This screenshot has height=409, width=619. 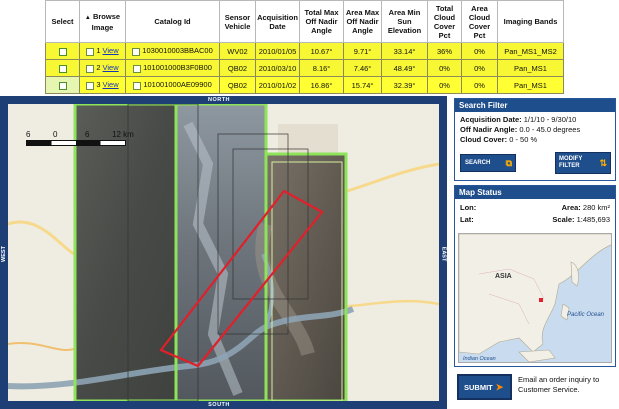 What do you see at coordinates (596, 207) in the screenshot?
I see `area-value: 280 km²` at bounding box center [596, 207].